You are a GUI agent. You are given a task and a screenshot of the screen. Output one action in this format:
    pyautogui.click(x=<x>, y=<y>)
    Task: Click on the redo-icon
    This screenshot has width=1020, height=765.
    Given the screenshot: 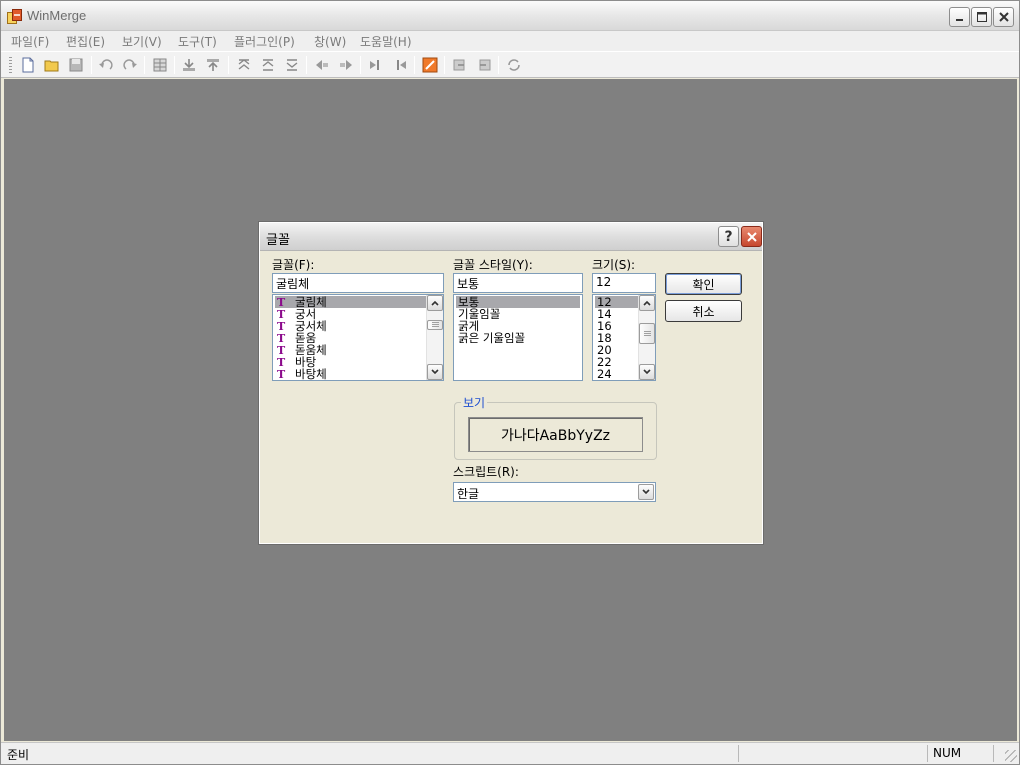 What is the action you would take?
    pyautogui.click(x=130, y=65)
    